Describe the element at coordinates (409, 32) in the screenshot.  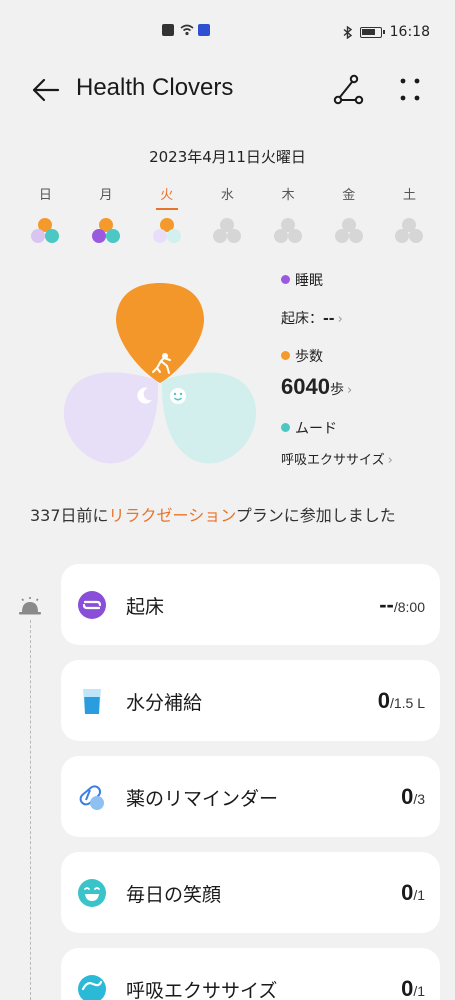
I see `status-time: 16:18` at that location.